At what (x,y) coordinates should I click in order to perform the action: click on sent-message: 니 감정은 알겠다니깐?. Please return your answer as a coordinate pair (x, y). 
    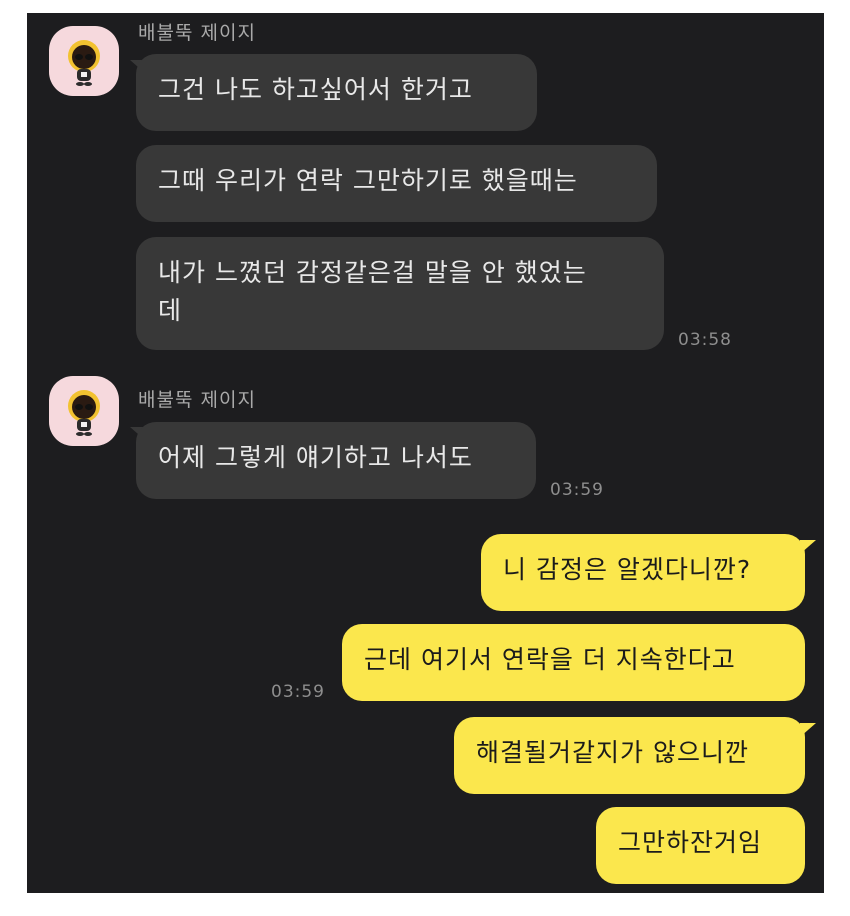
    Looking at the image, I should click on (643, 572).